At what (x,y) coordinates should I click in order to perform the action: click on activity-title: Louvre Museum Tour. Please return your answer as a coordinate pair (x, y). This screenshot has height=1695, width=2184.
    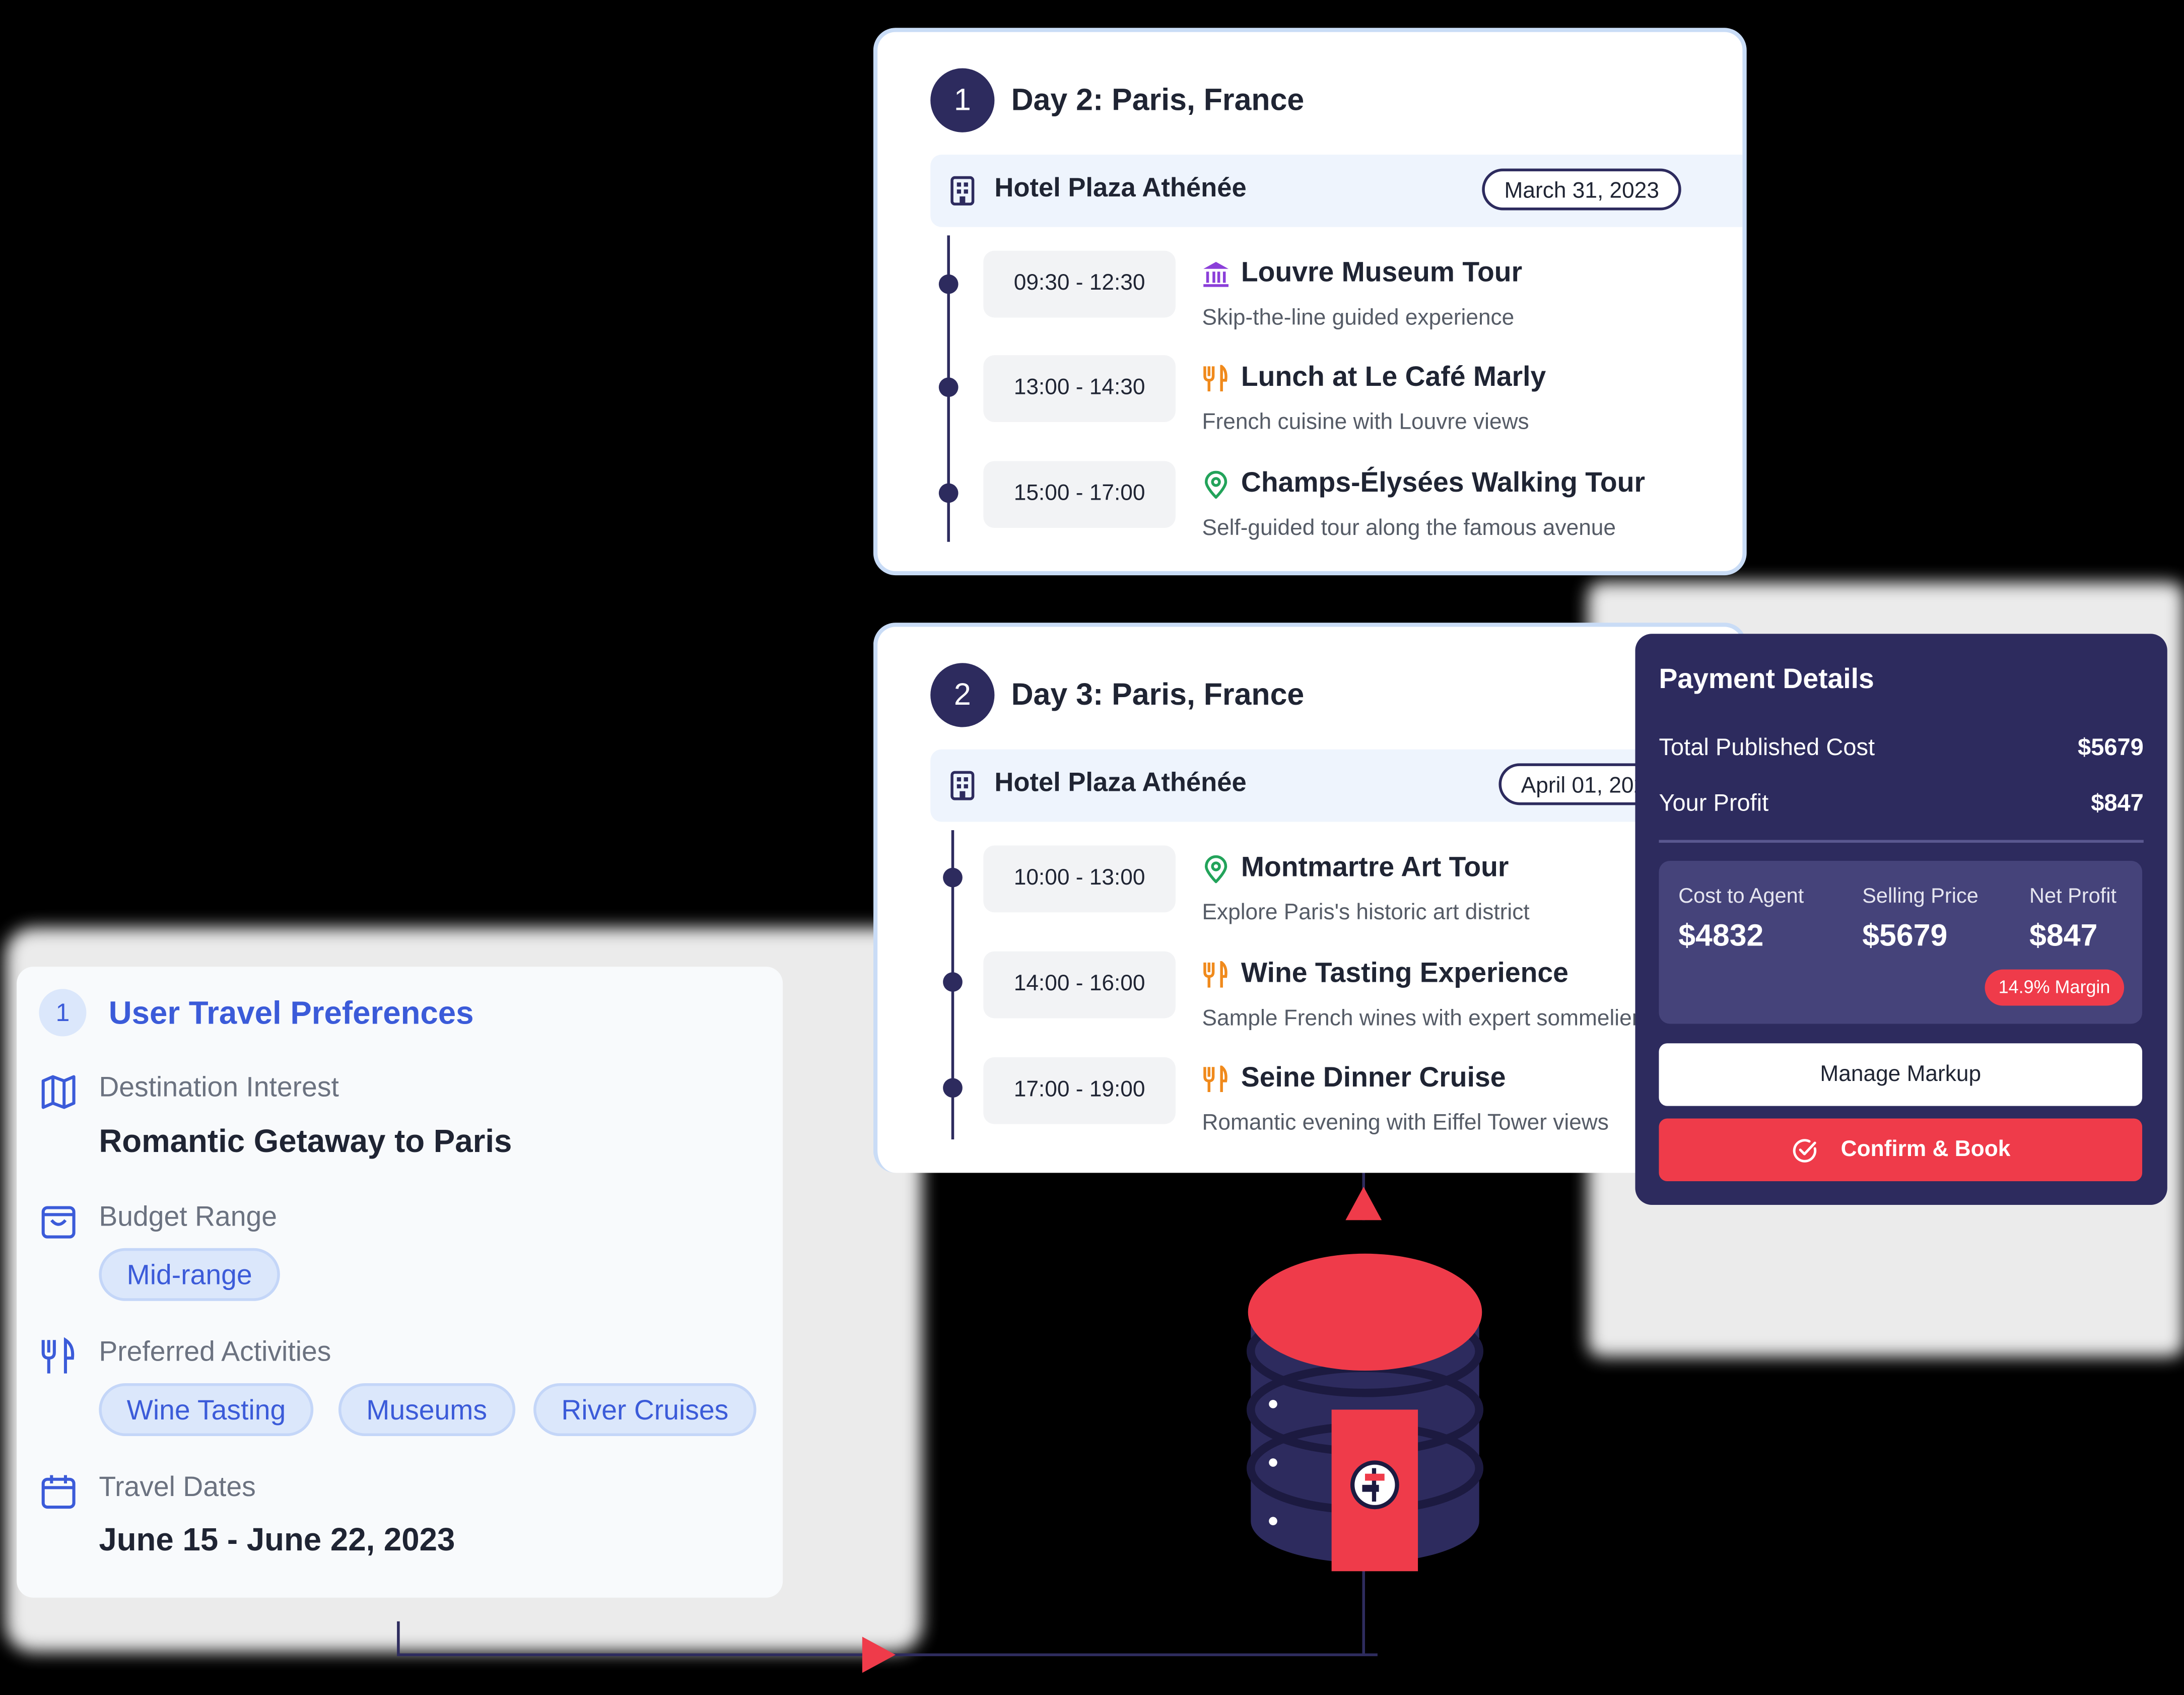
    Looking at the image, I should click on (1362, 274).